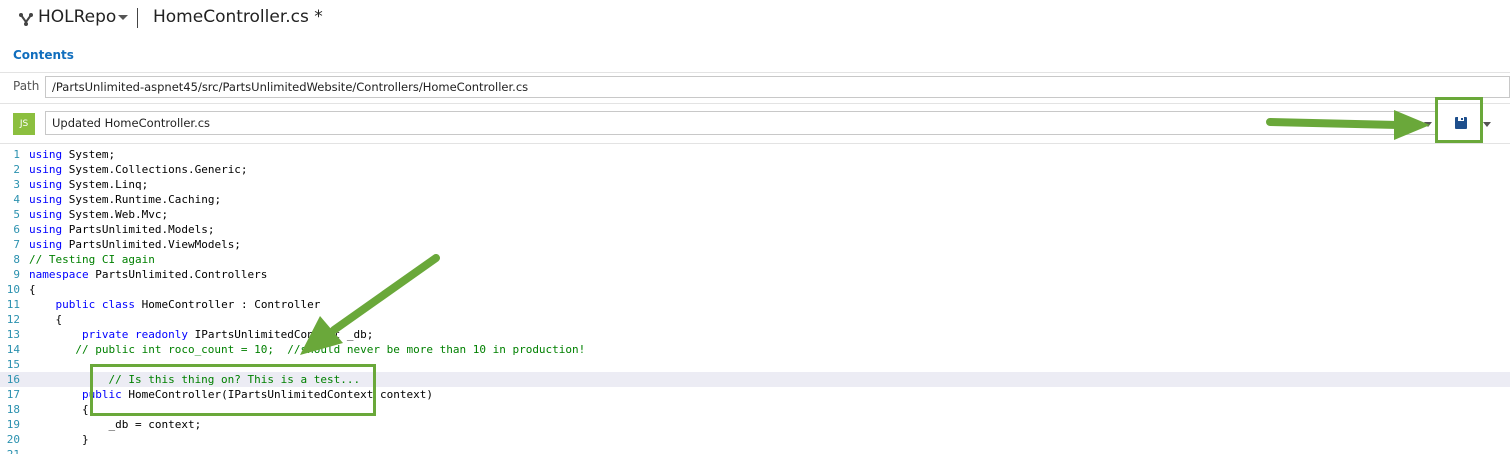  What do you see at coordinates (227, 304) in the screenshot?
I see `code-text: HomeController : Controller` at bounding box center [227, 304].